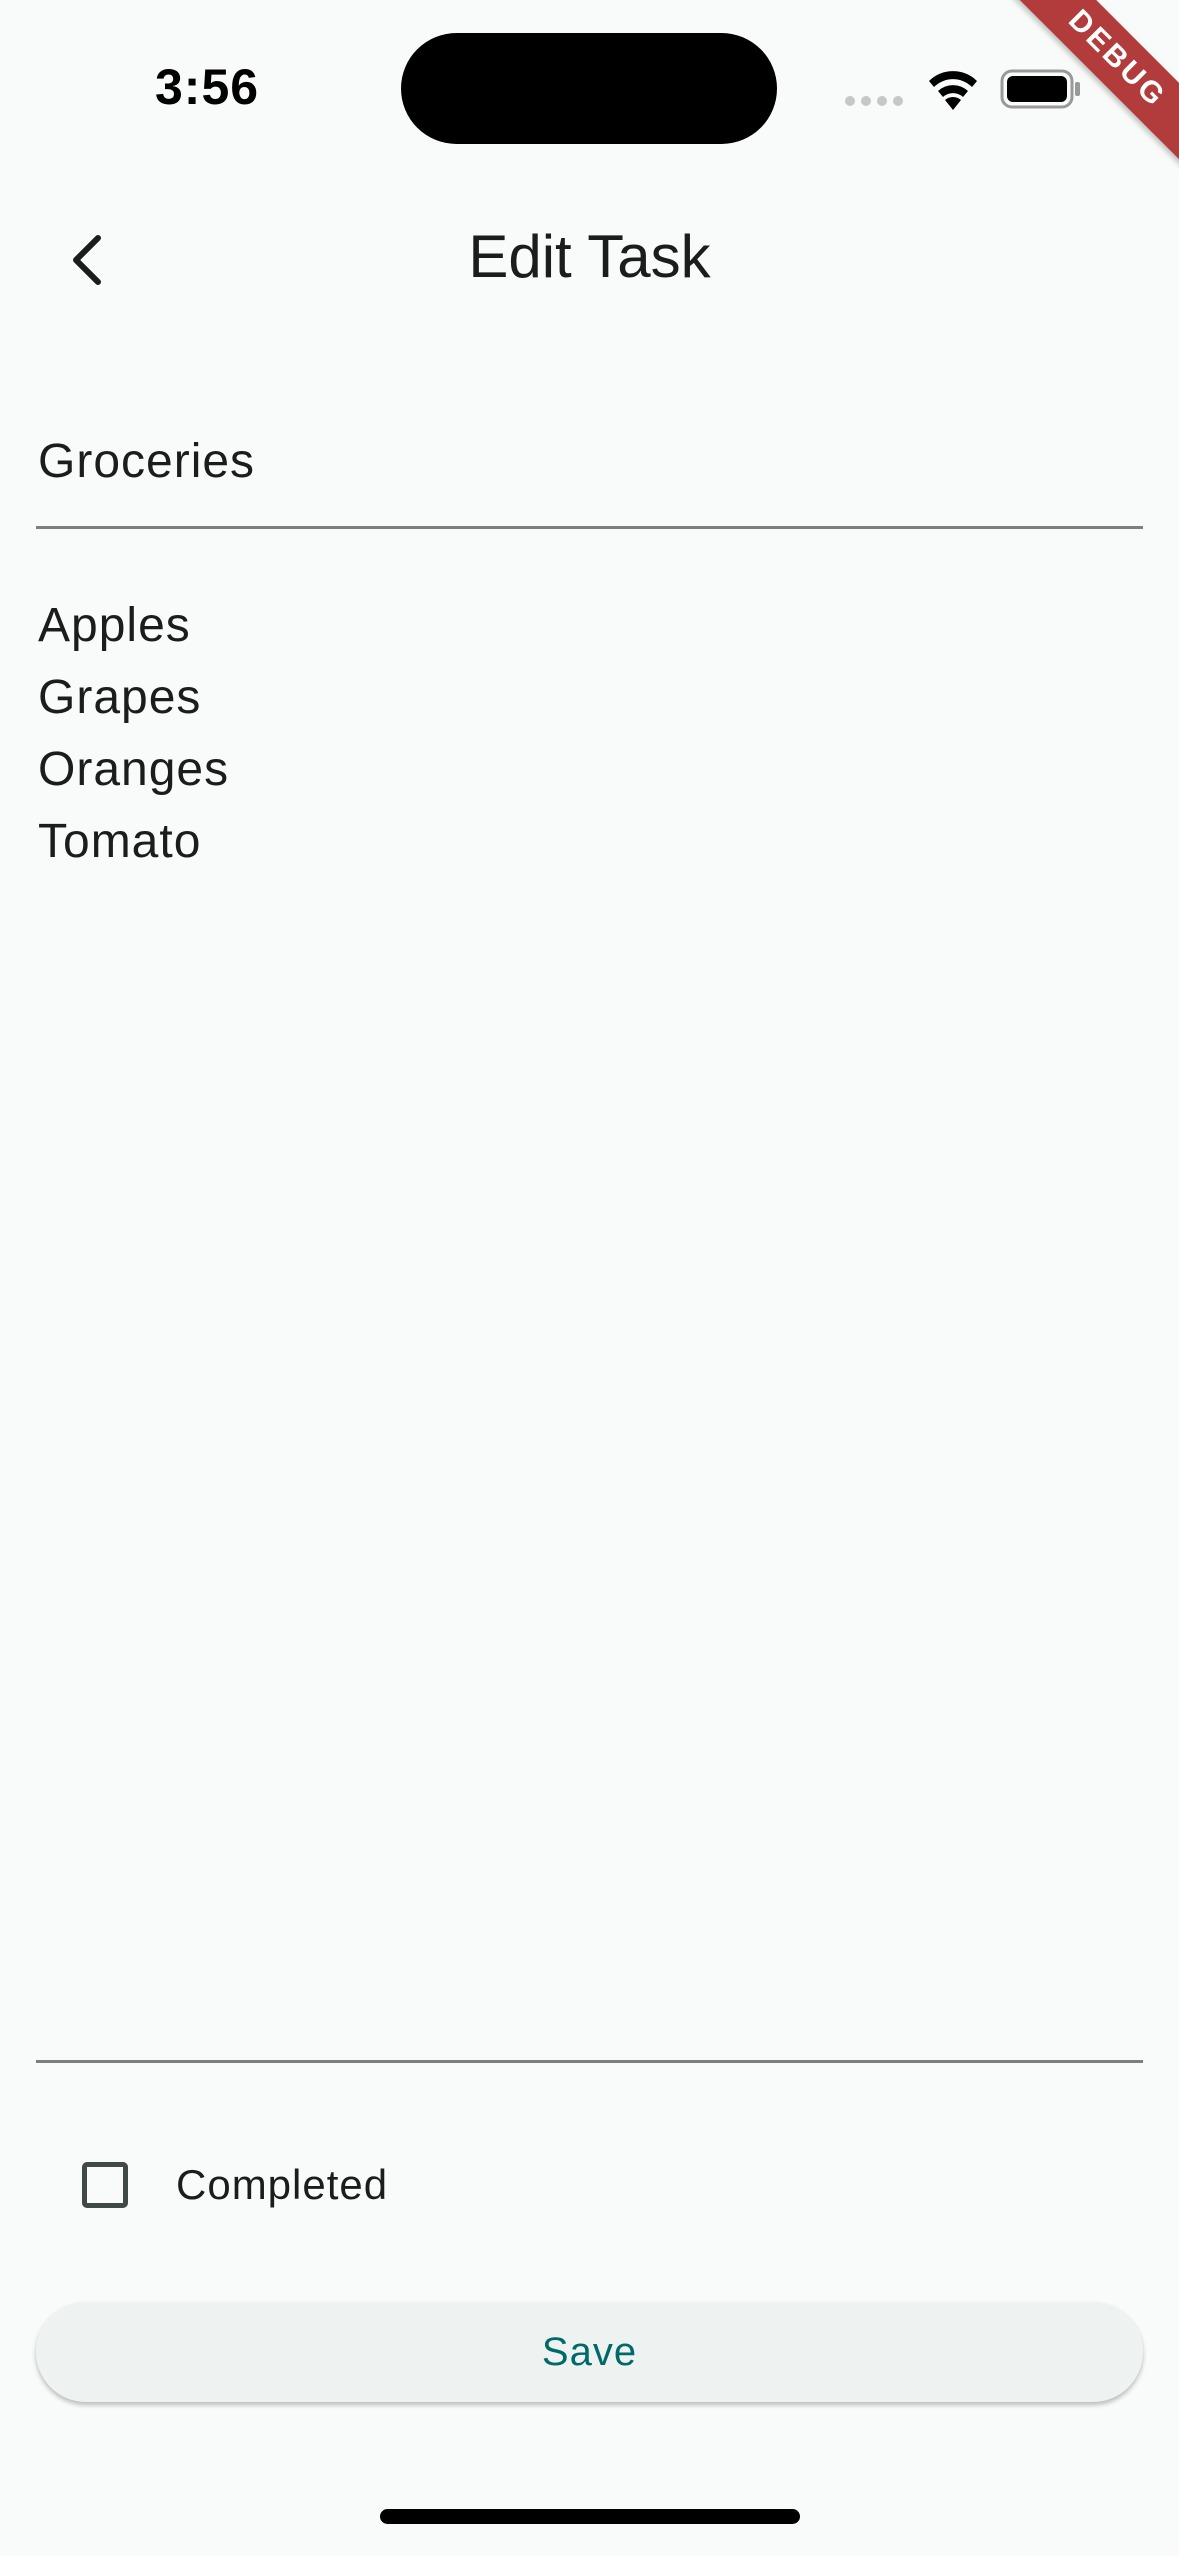 The width and height of the screenshot is (1179, 2556). What do you see at coordinates (207, 87) in the screenshot?
I see `status-time: 3:56` at bounding box center [207, 87].